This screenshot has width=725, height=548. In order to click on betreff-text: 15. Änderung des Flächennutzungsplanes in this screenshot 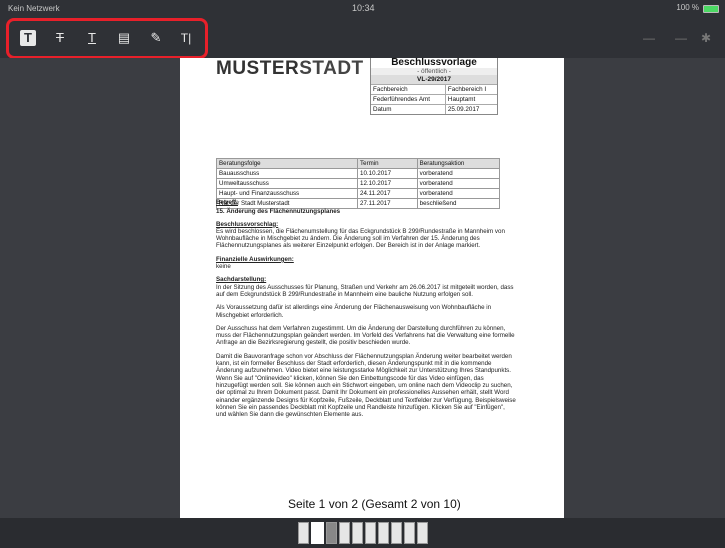, I will do `click(278, 212)`.